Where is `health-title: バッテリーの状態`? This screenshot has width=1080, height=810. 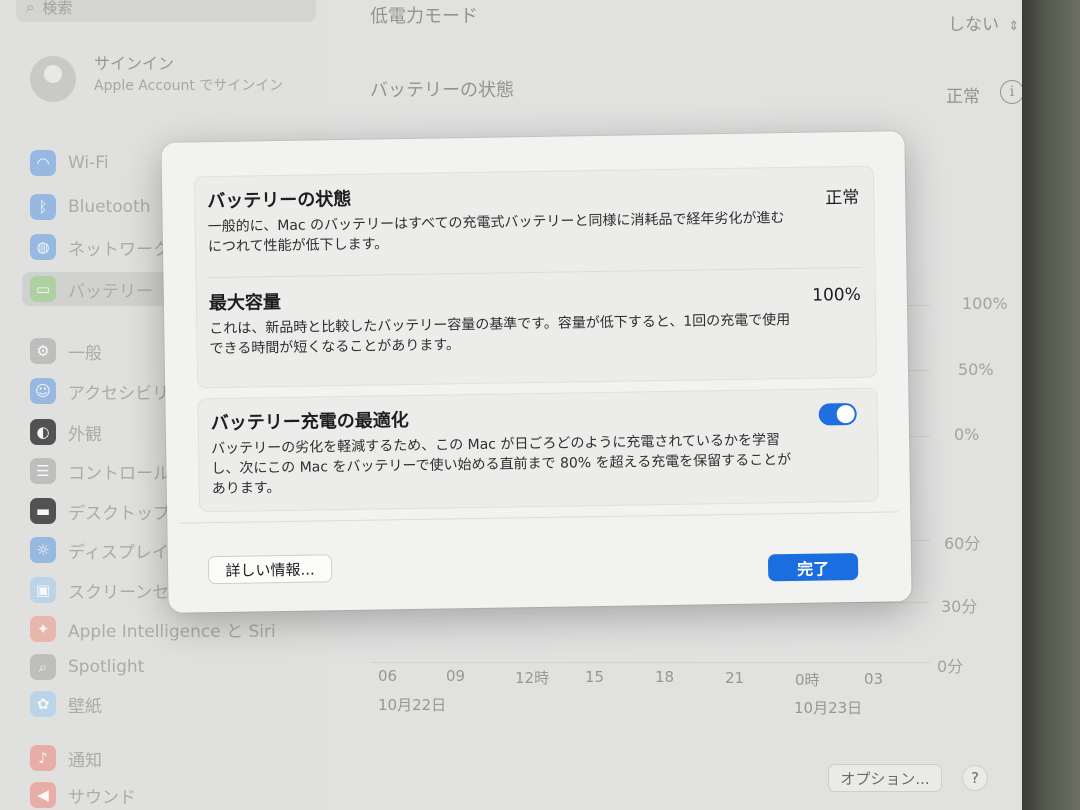
health-title: バッテリーの状態 is located at coordinates (279, 200).